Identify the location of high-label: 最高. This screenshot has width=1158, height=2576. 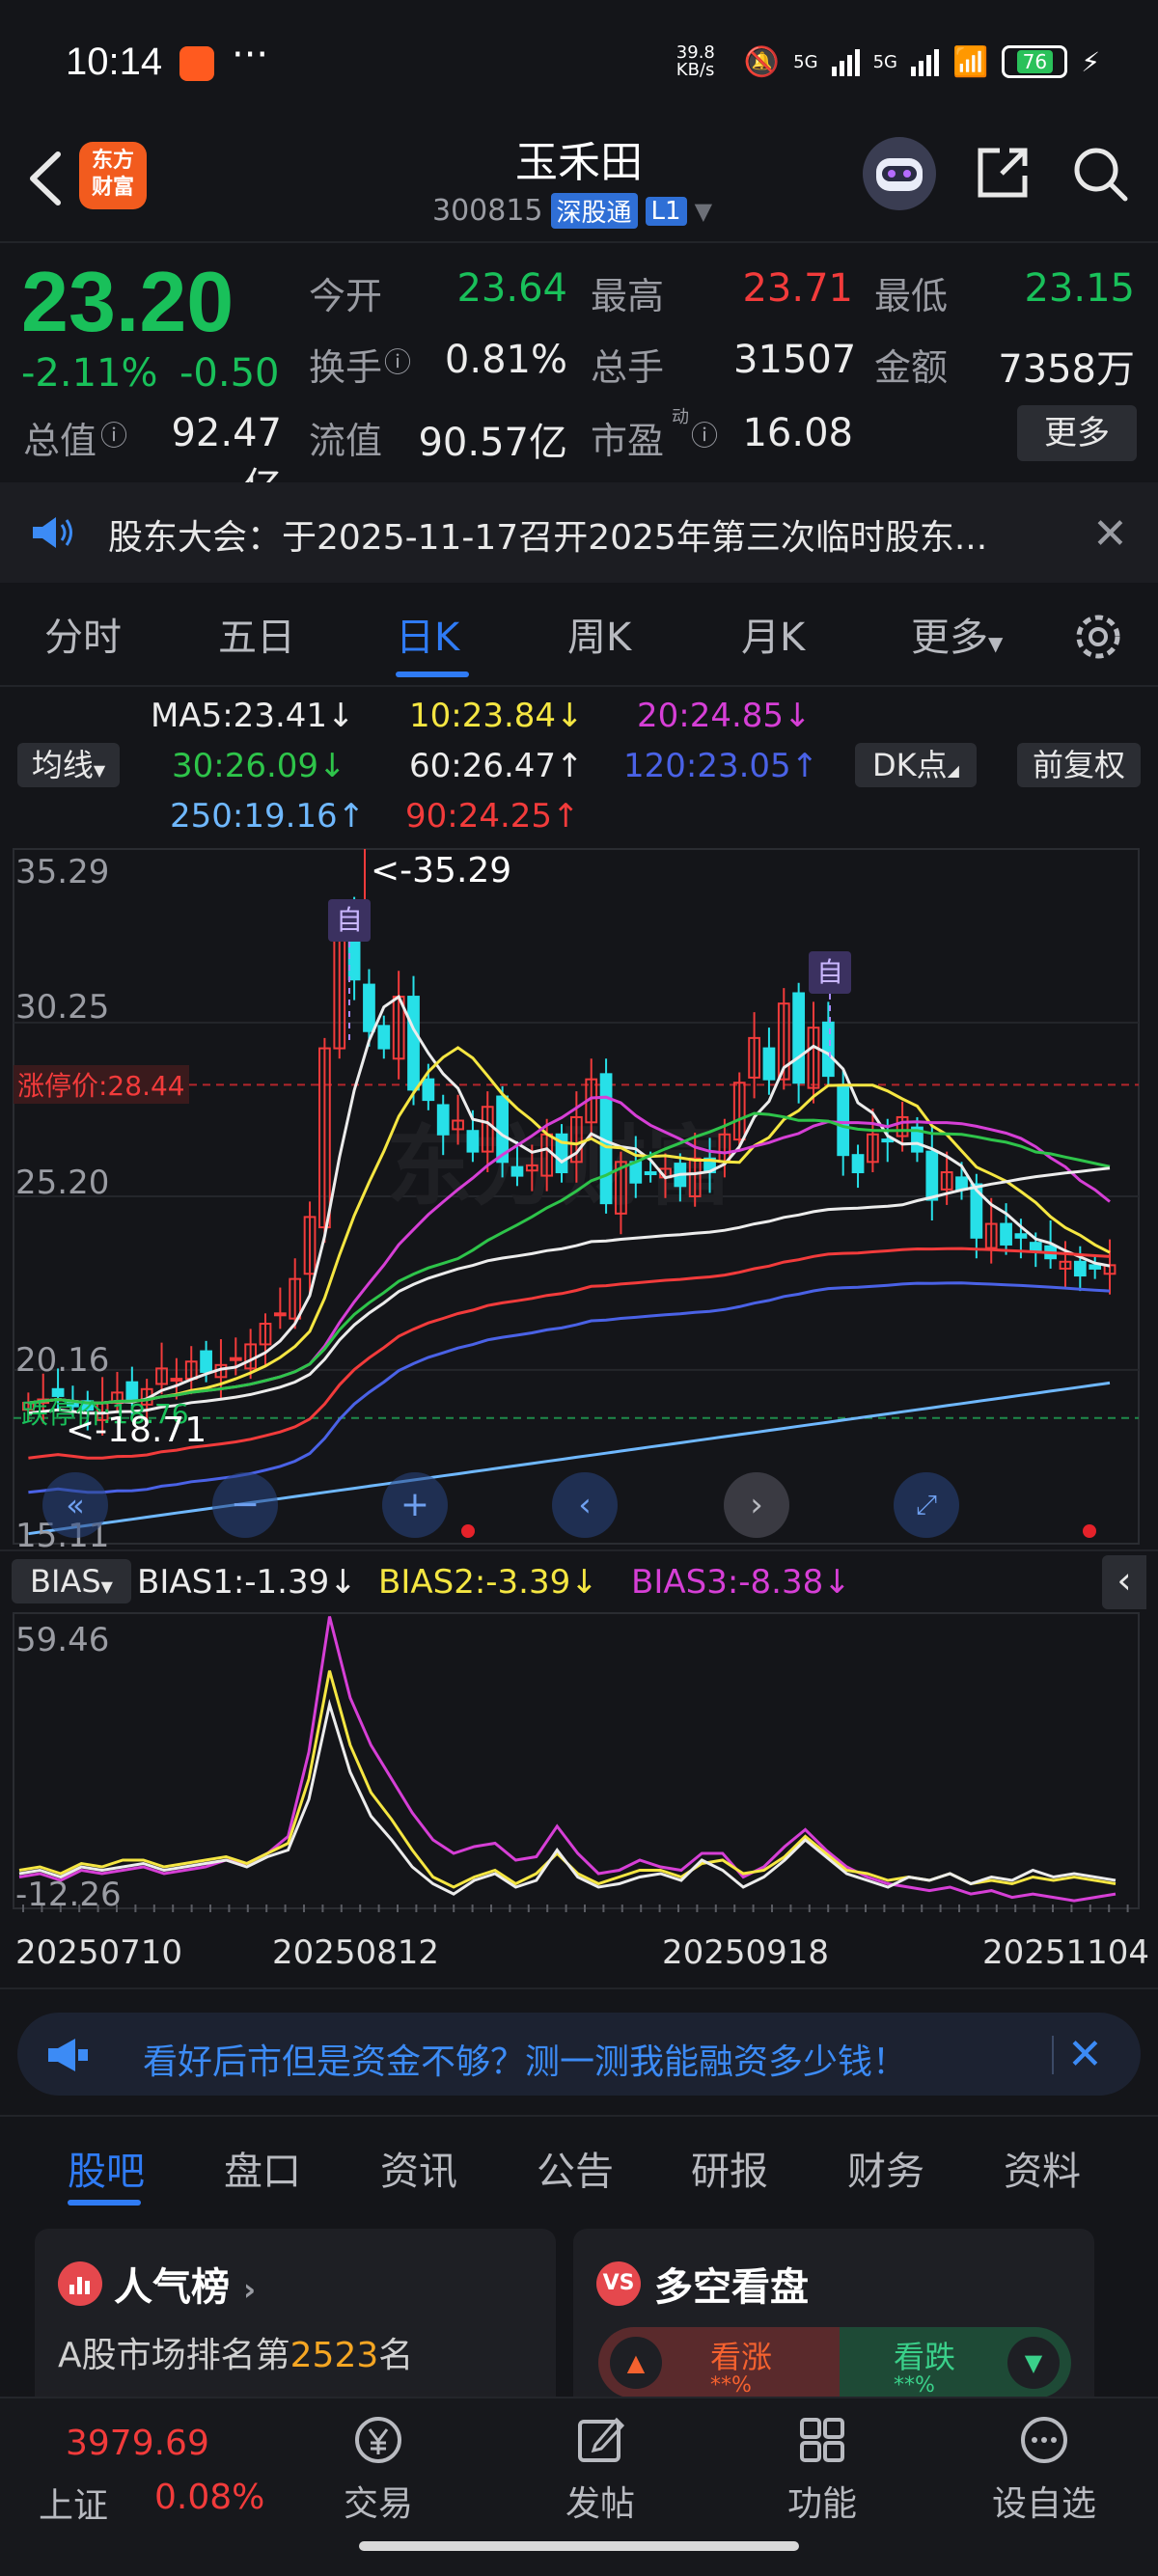
(628, 296).